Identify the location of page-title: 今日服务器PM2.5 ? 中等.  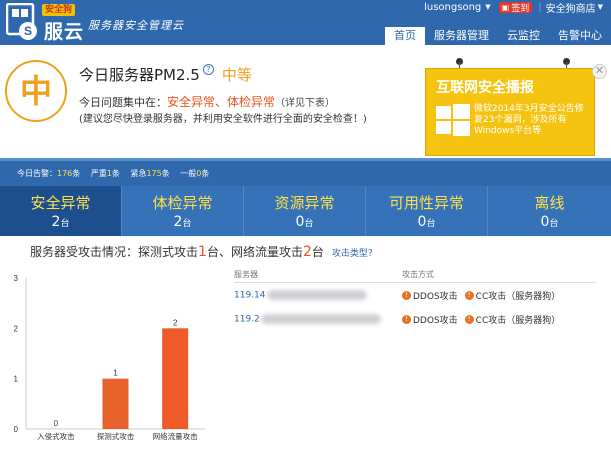
(165, 74).